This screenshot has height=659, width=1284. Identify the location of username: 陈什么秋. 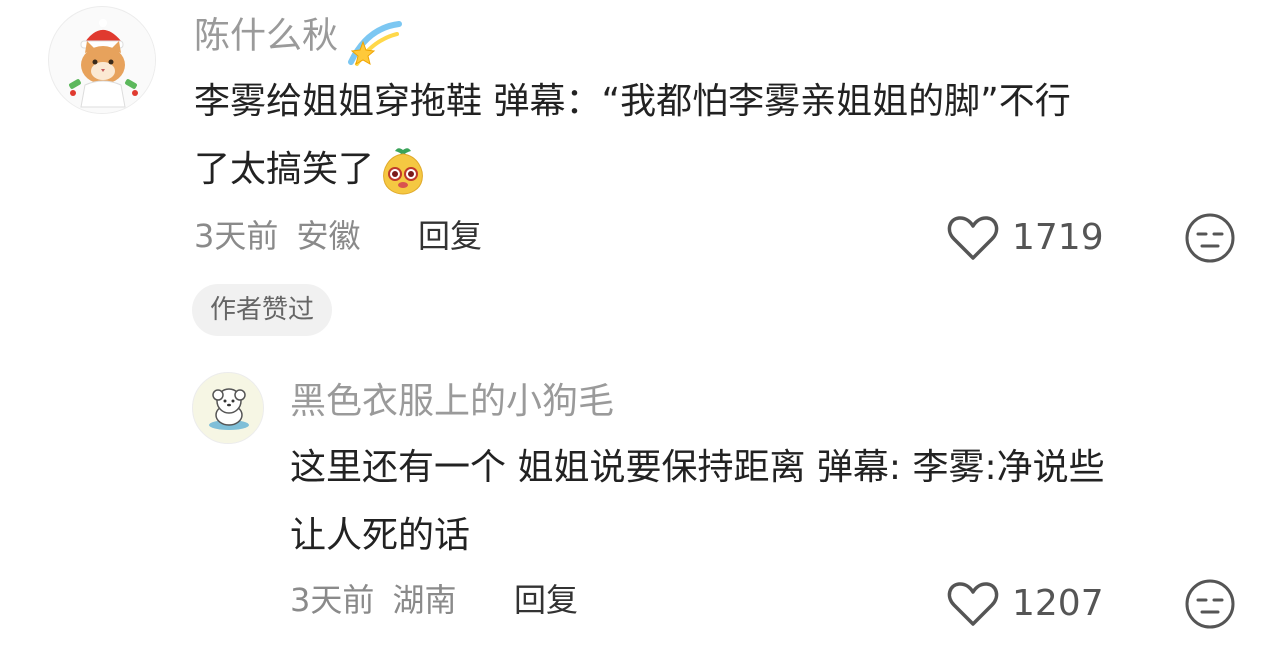
(266, 36).